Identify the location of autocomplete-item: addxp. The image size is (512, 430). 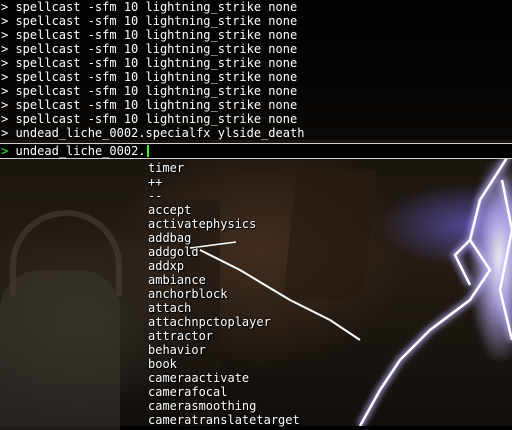
(228, 266).